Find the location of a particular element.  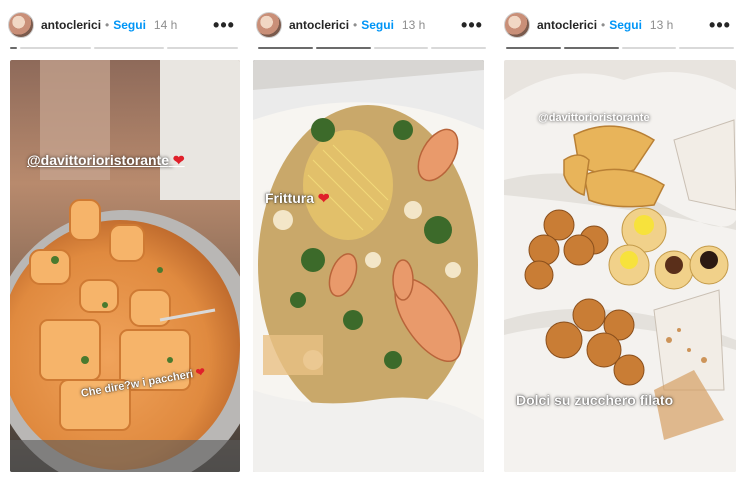

story-header: antoclerici • Segui 14 h ••• is located at coordinates (122, 25).